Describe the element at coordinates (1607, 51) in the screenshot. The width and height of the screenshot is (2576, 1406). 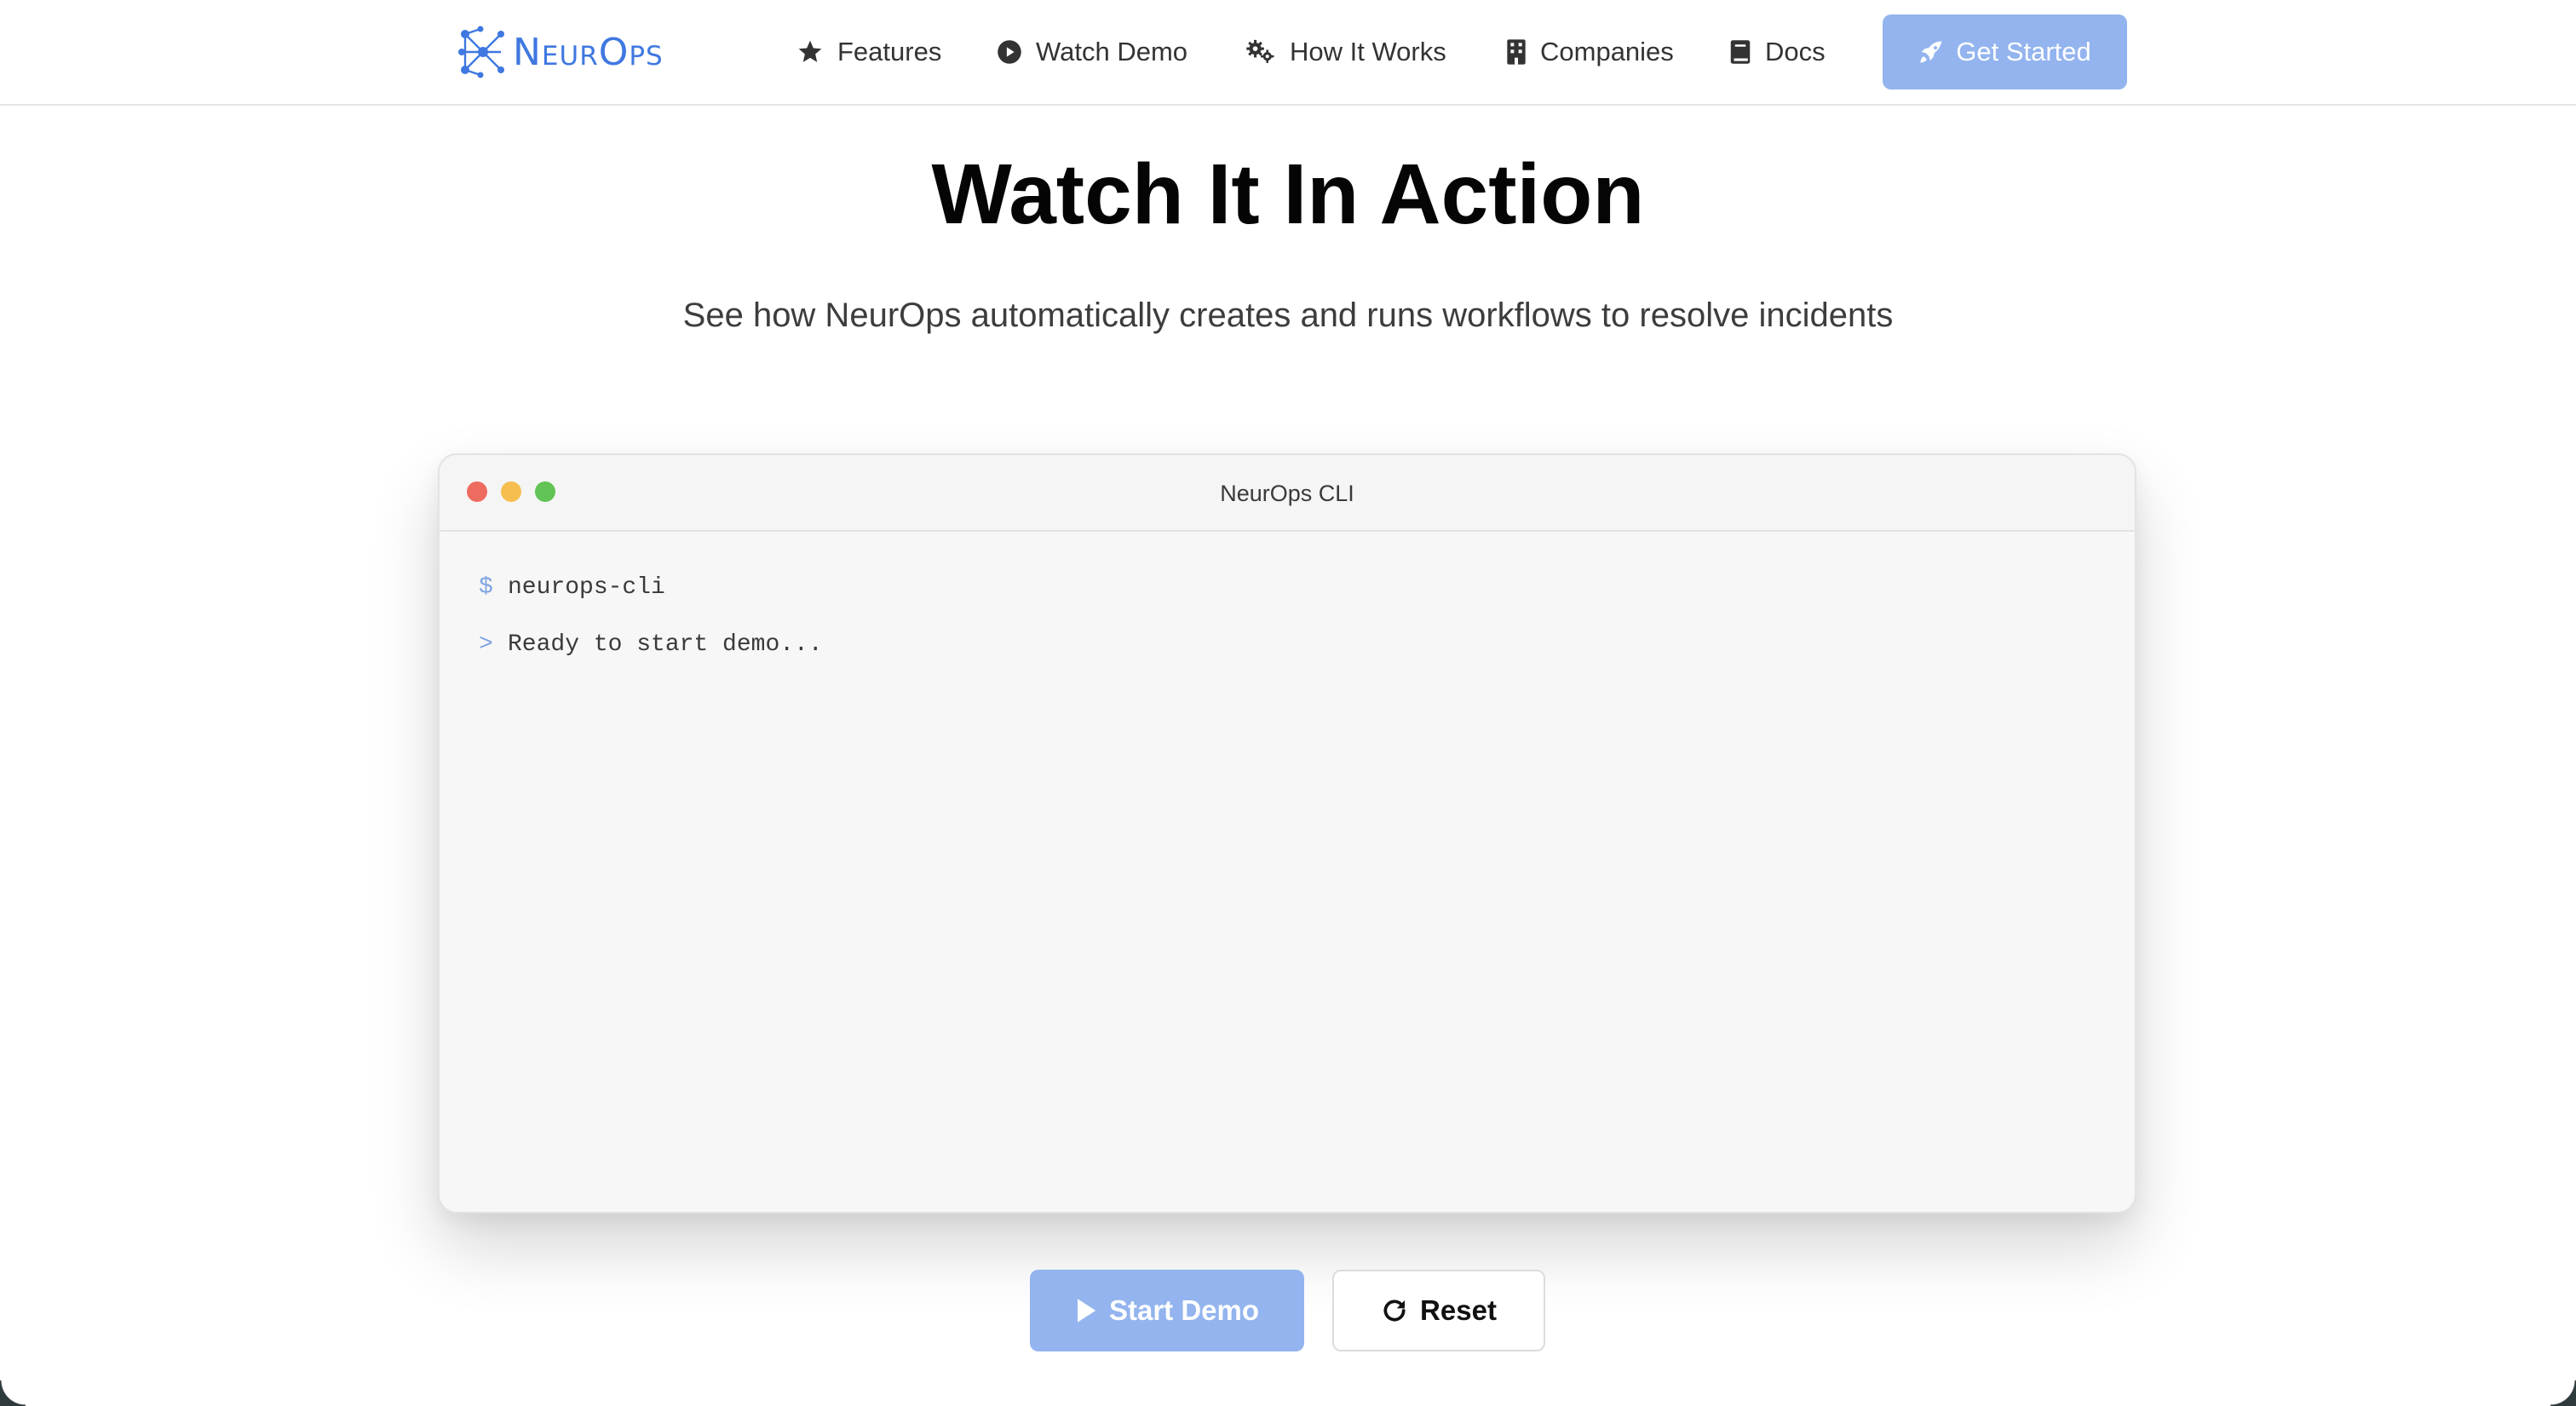
I see `nav-companies-label: Companies` at that location.